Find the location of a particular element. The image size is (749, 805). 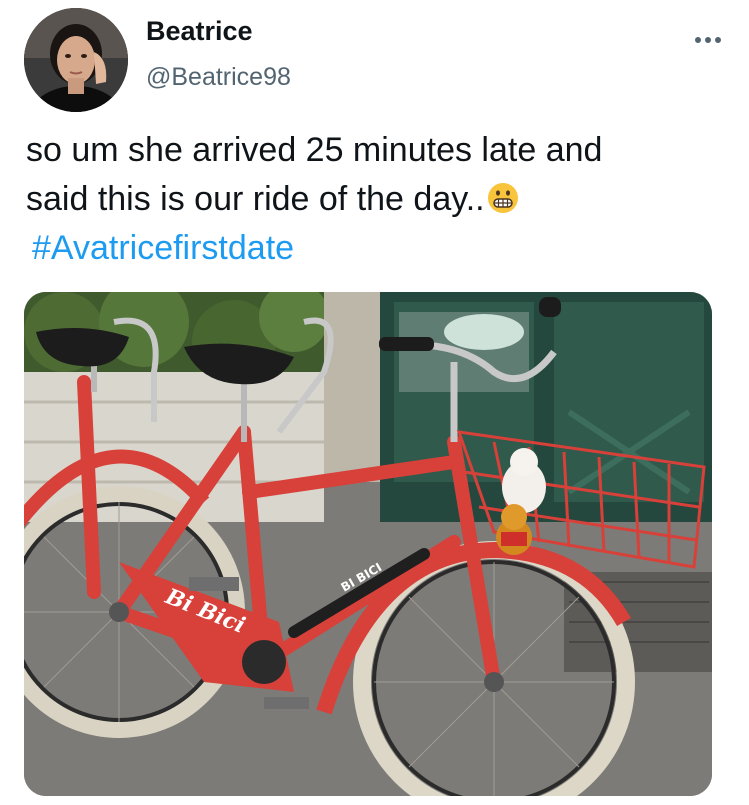

hashtag-link: #Avatricefirstdate is located at coordinates (163, 248).